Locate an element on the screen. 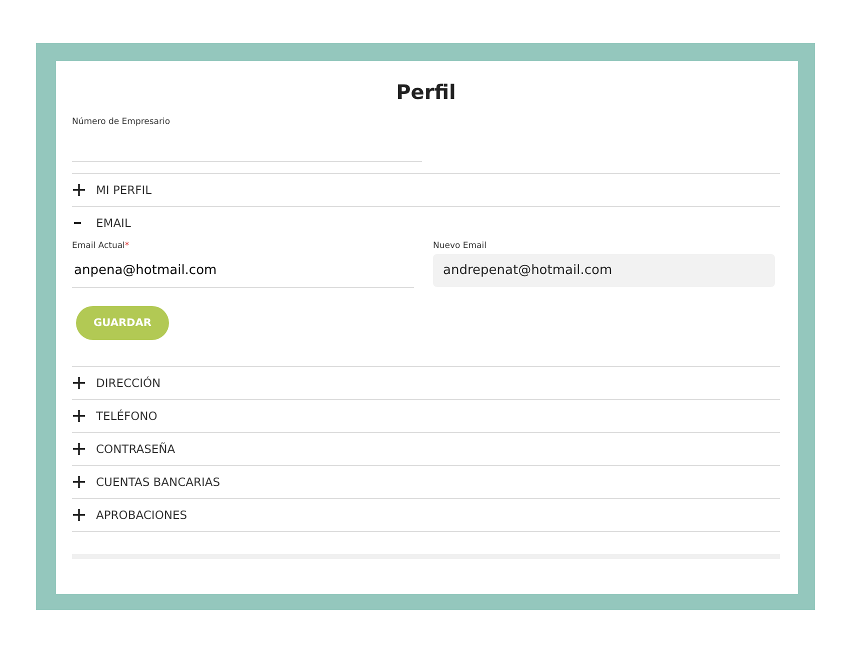 The width and height of the screenshot is (853, 655). accordion-header: CUENTAS BANCARIAS is located at coordinates (426, 482).